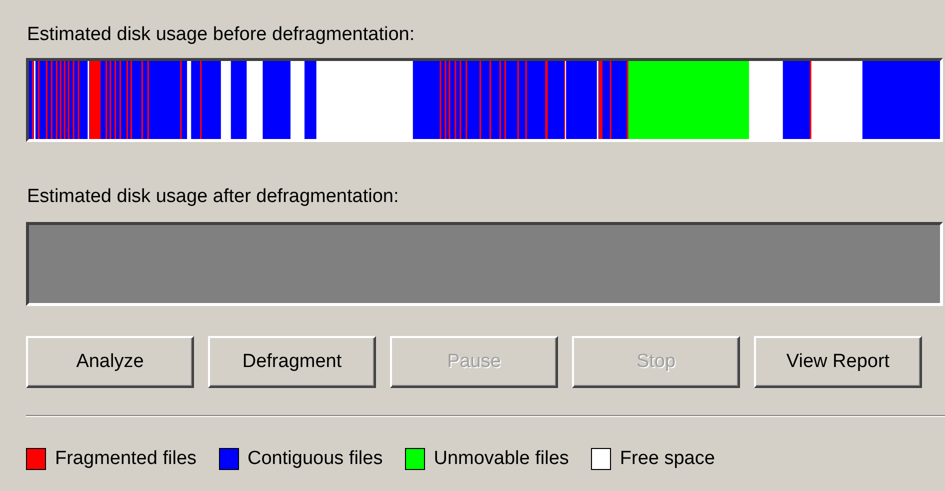 This screenshot has height=491, width=945. I want to click on action-button: View Report, so click(838, 362).